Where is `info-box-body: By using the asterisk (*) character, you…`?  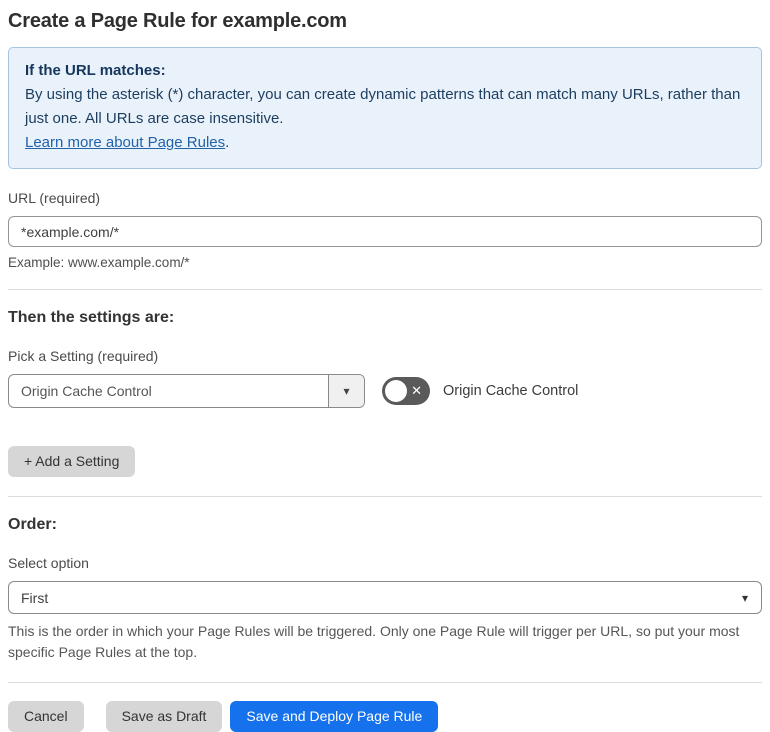
info-box-body: By using the asterisk (*) character, you… is located at coordinates (385, 107).